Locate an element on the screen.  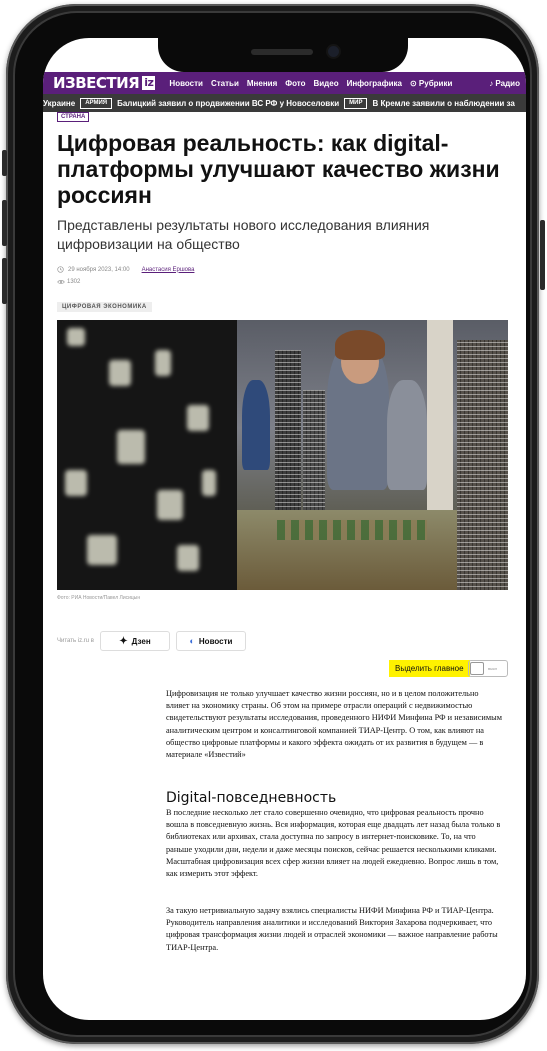
nav-item-video: Видео is located at coordinates (325, 83).